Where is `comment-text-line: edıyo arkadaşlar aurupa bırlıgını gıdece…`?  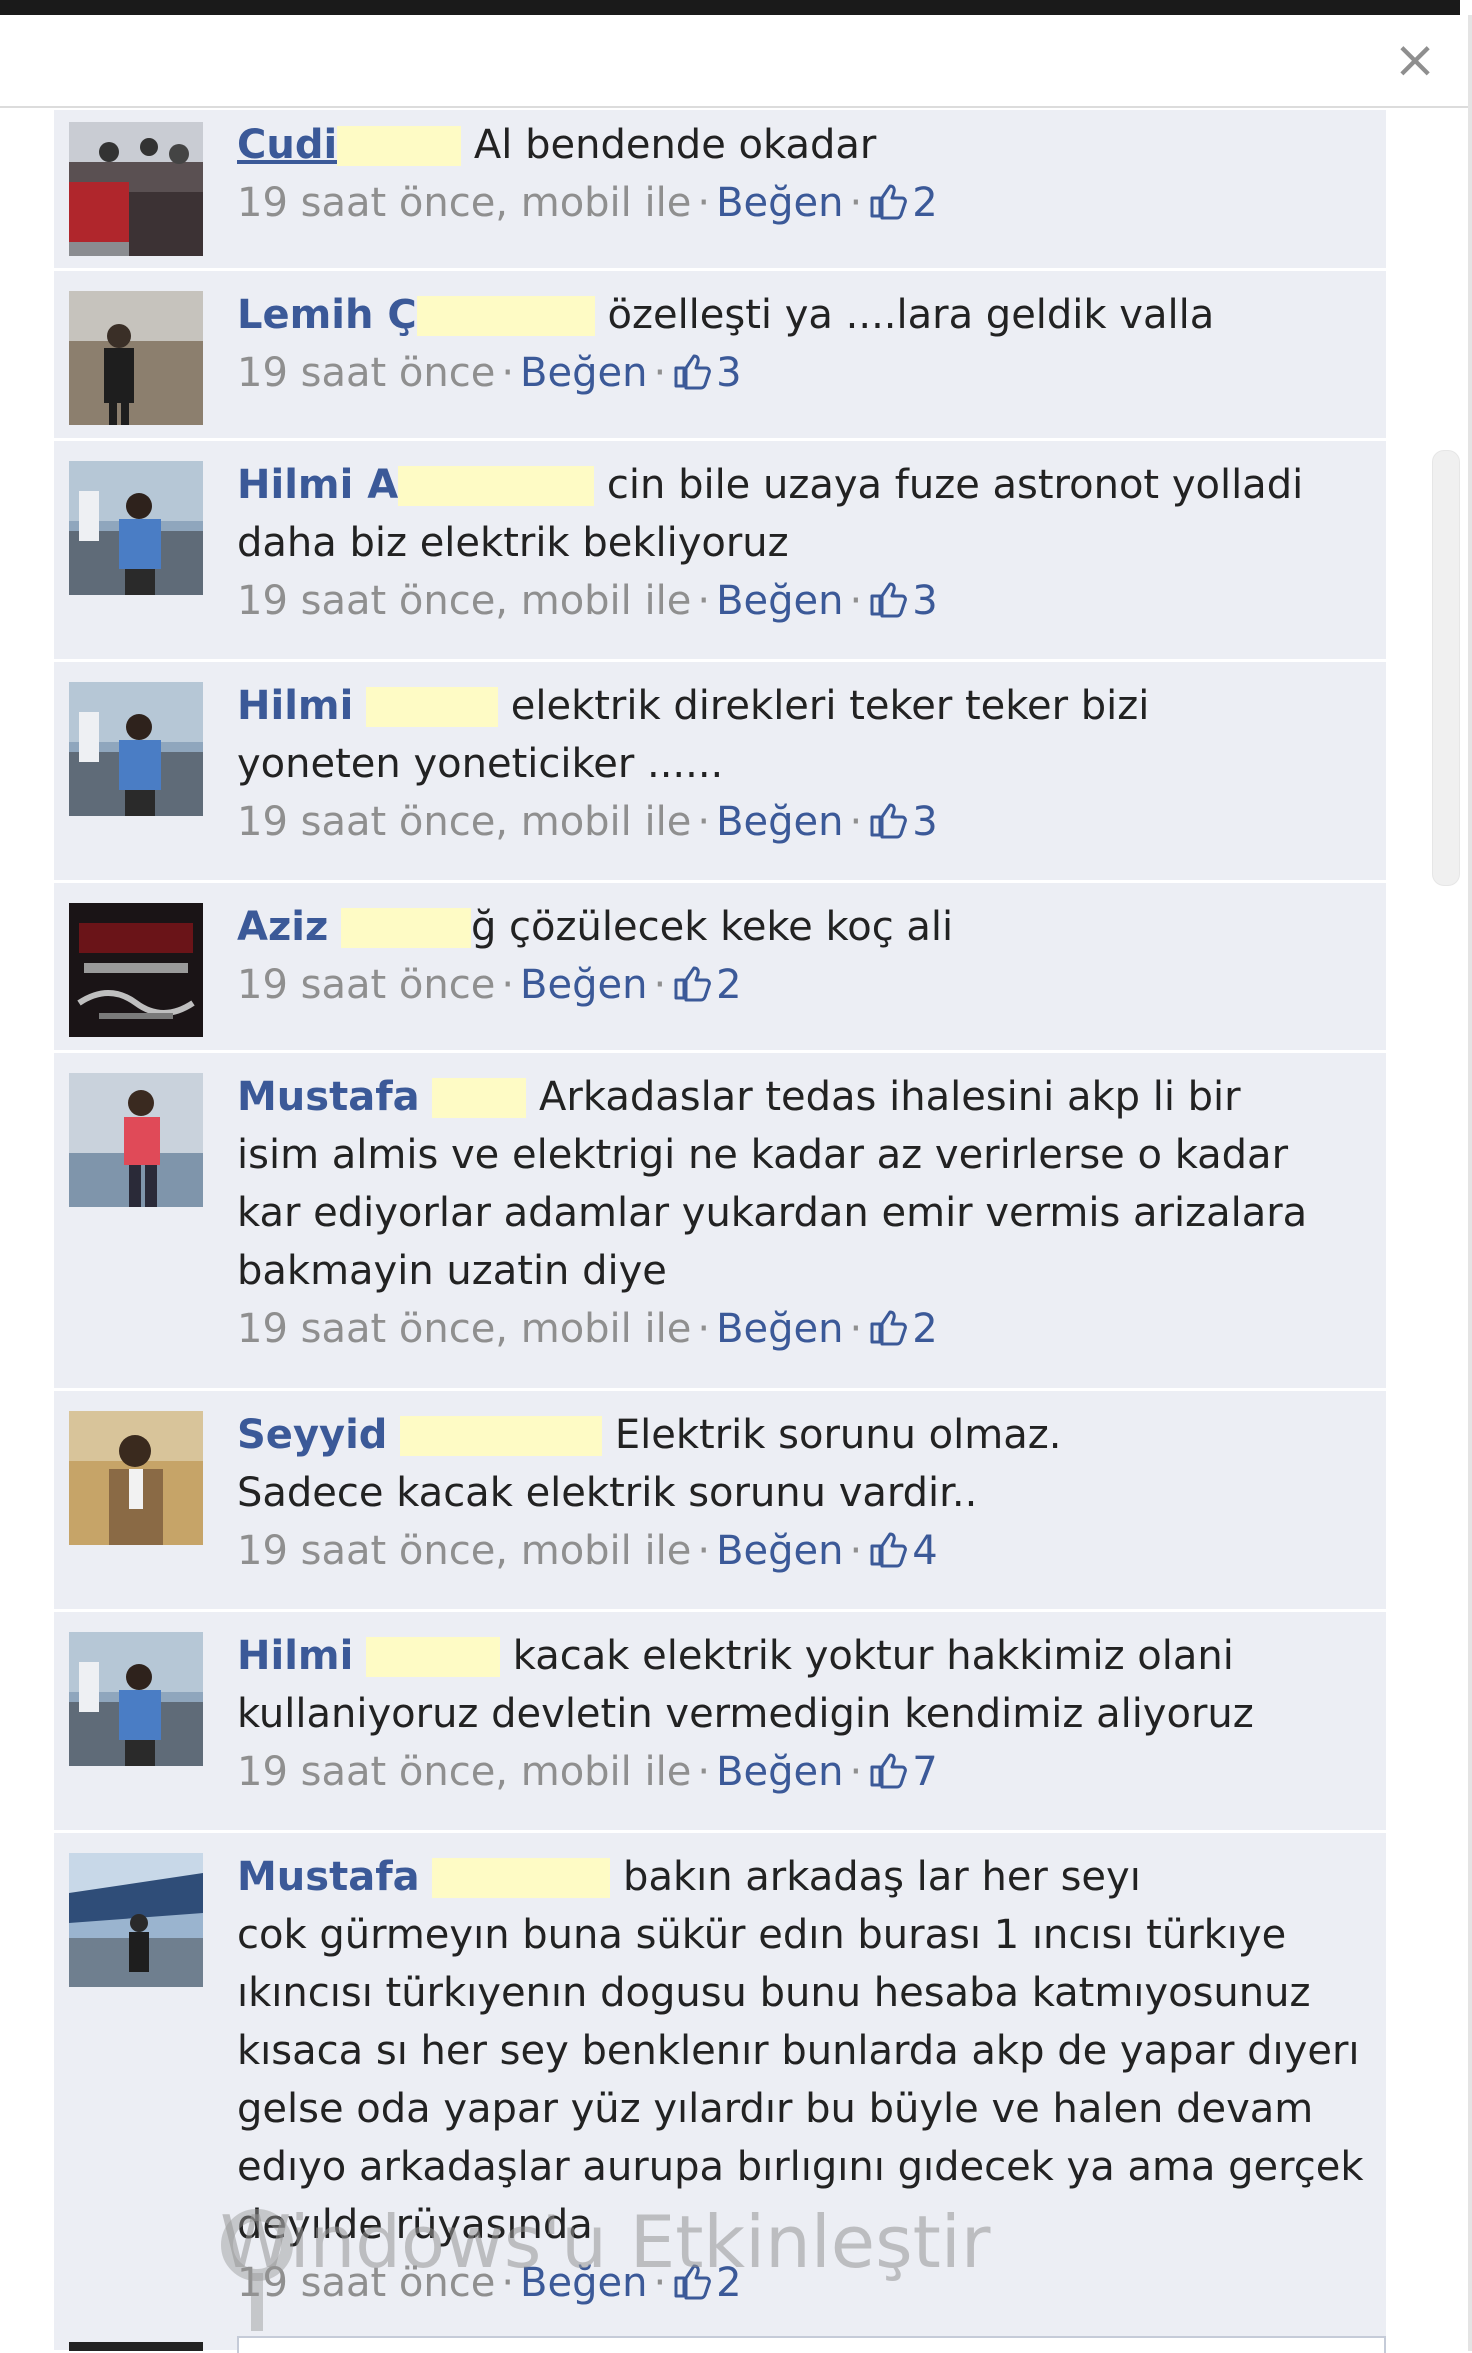
comment-text-line: edıyo arkadaşlar aurupa bırlıgını gıdece… is located at coordinates (800, 2167).